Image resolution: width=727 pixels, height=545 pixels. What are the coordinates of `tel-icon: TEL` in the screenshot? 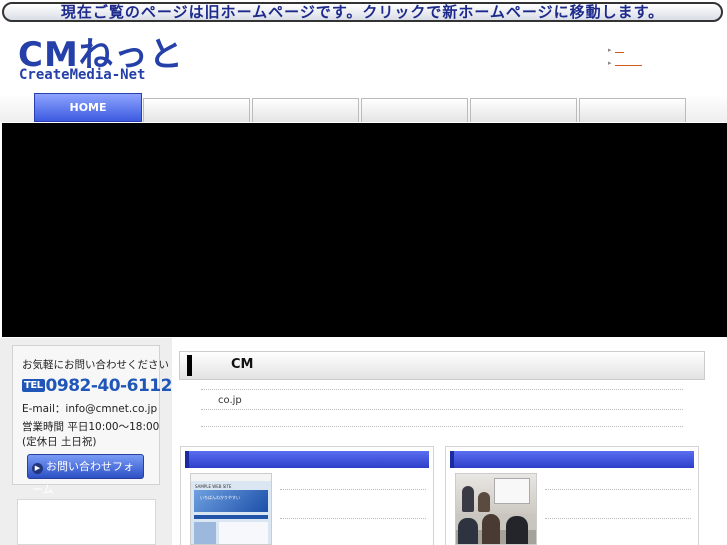 It's located at (33, 385).